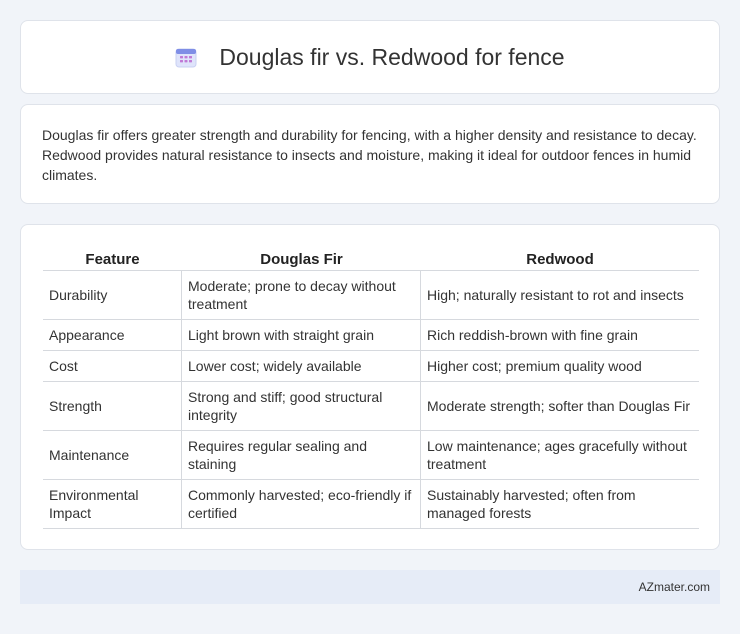 The image size is (740, 634). What do you see at coordinates (112, 455) in the screenshot?
I see `table-cell: Maintenance` at bounding box center [112, 455].